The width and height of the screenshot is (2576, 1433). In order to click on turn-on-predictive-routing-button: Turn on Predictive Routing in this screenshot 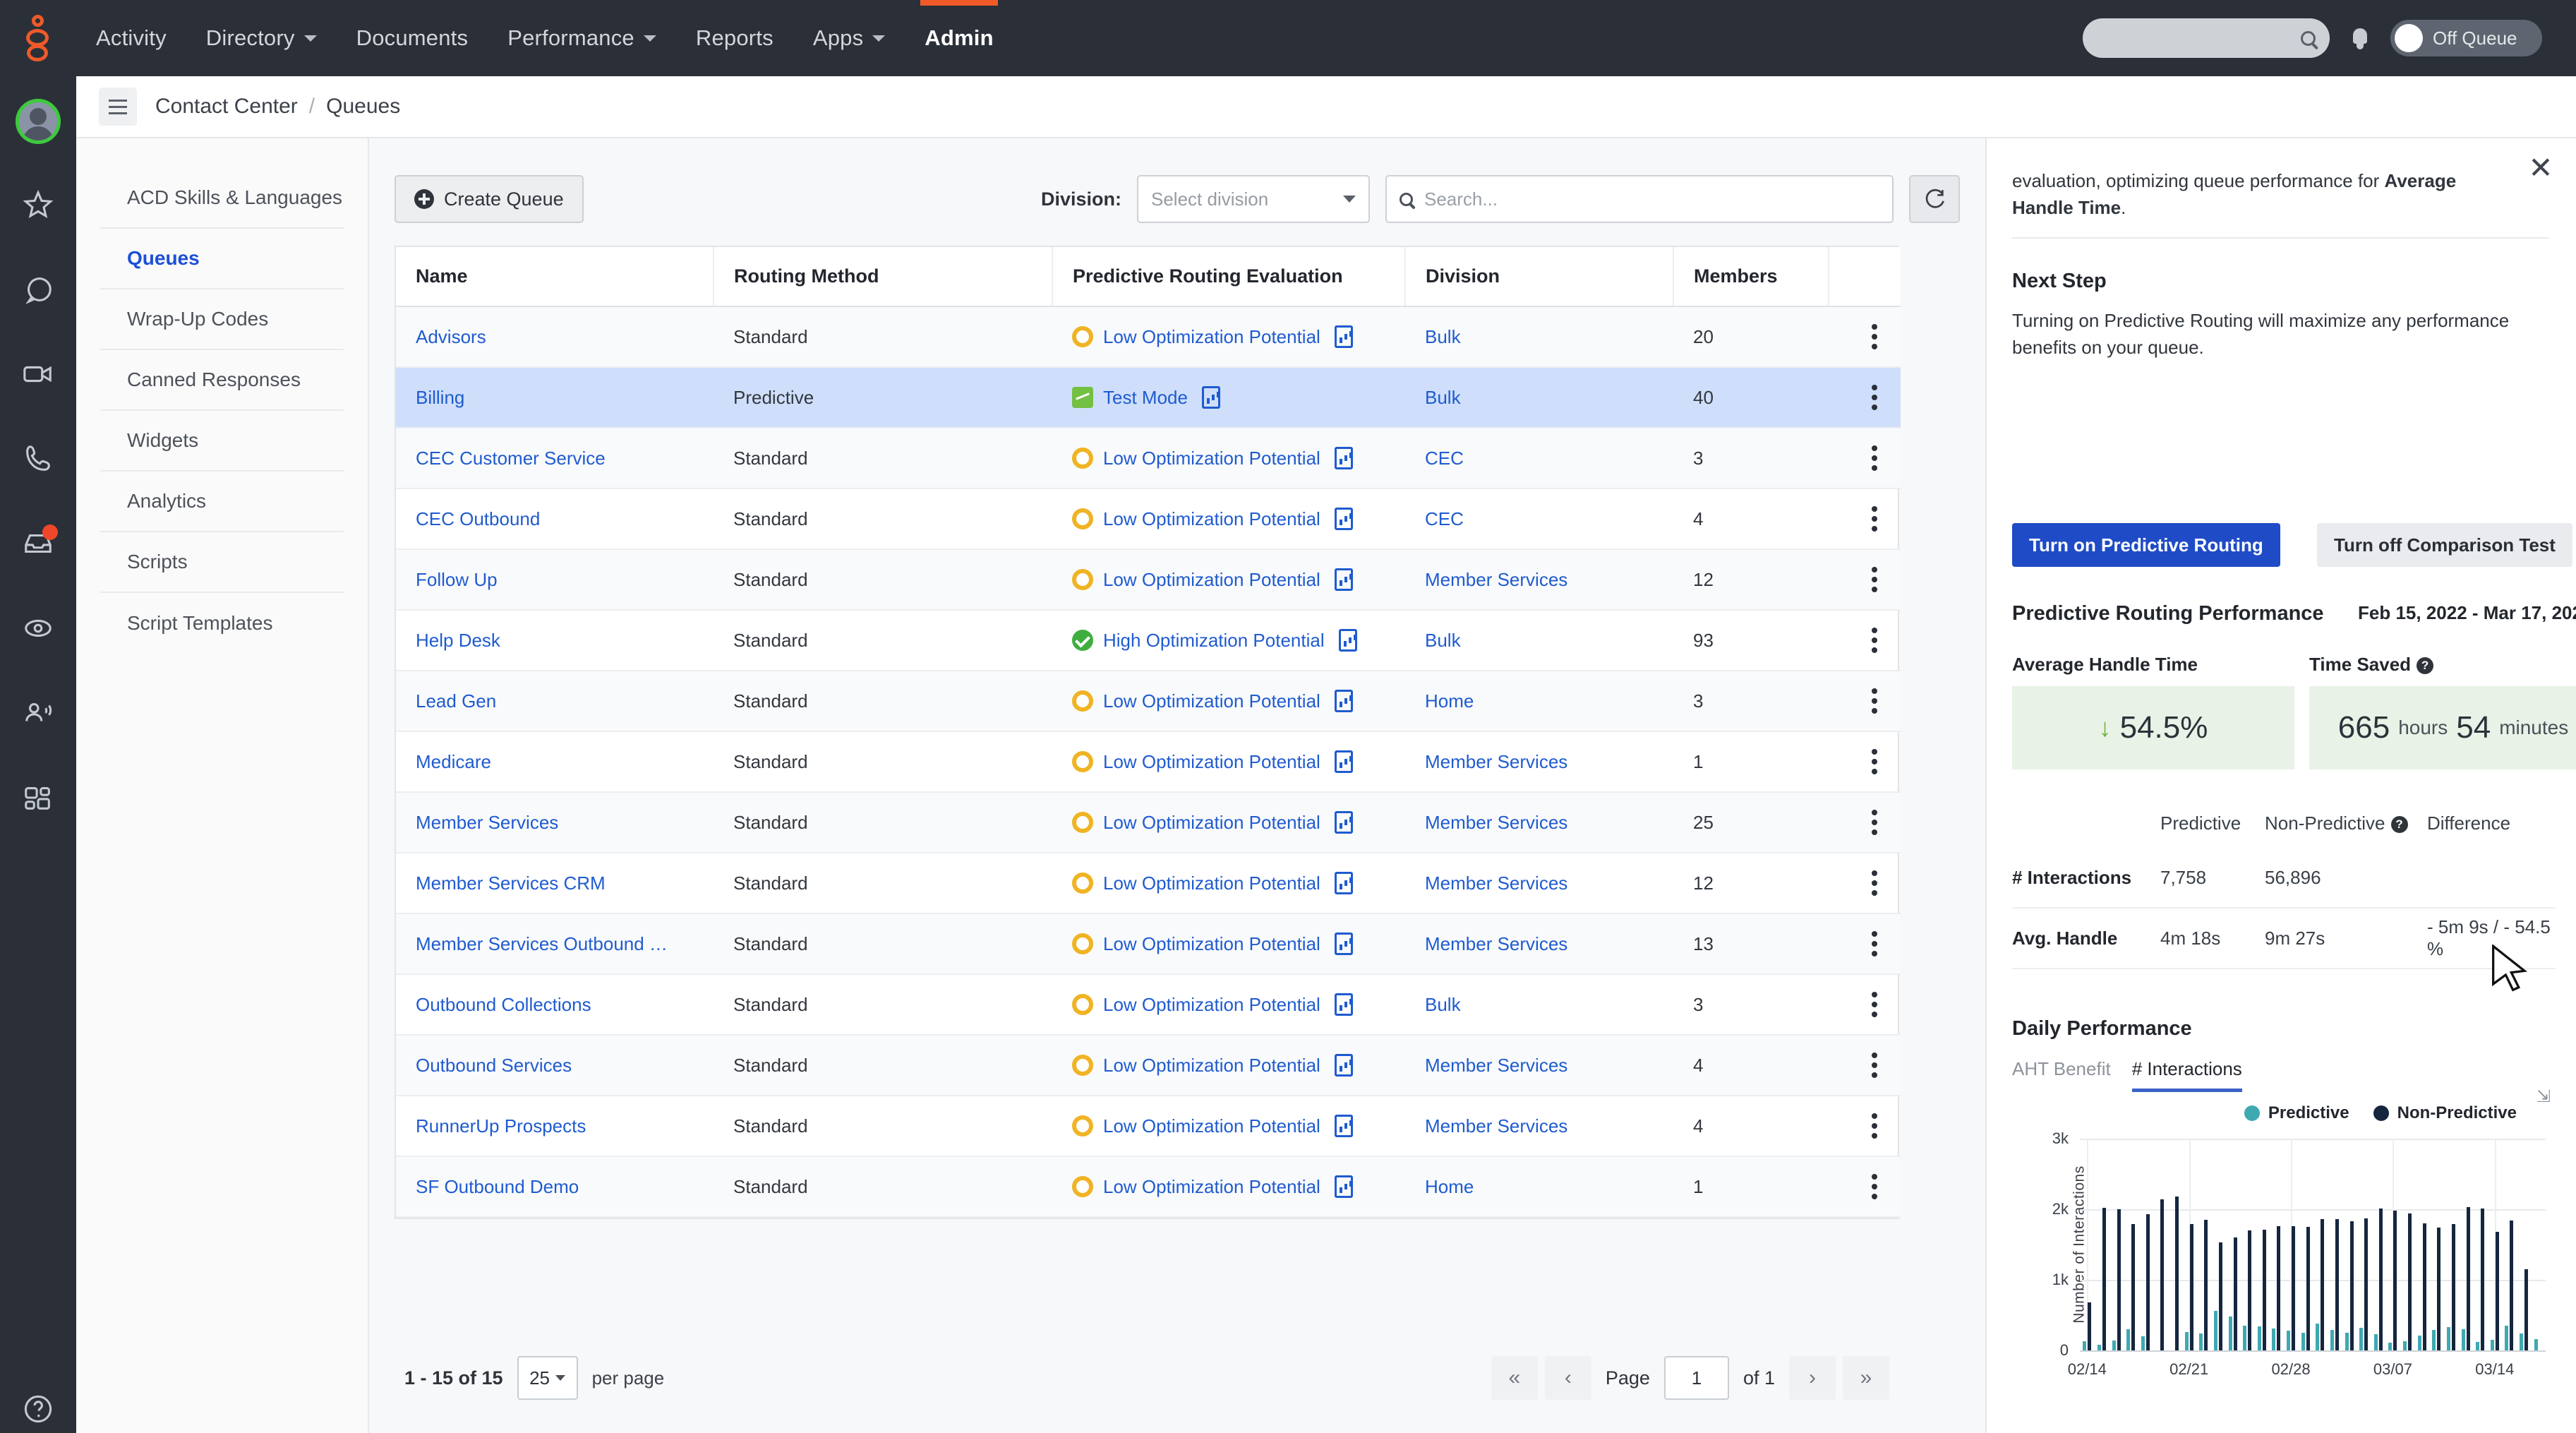, I will do `click(2146, 545)`.